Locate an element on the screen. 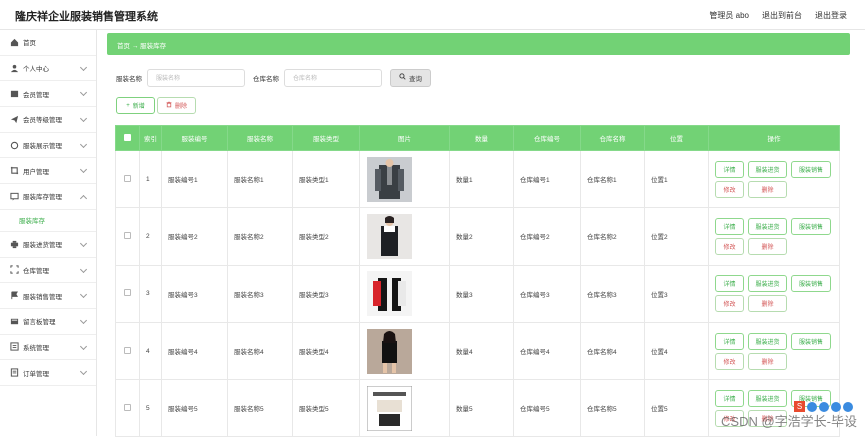  sidebar-item-clothing-display: 服装展示管理 is located at coordinates (48, 146).